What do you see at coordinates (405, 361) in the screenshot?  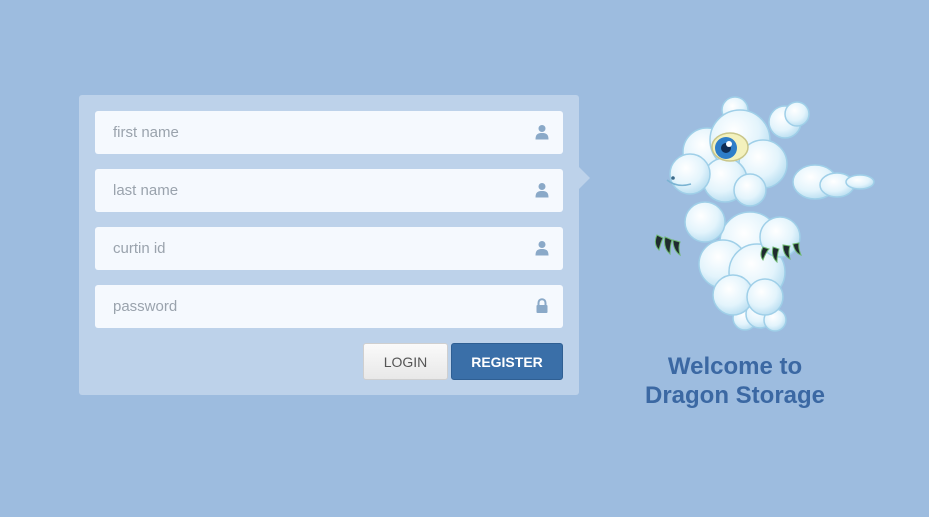 I see `login-button: LOGIN` at bounding box center [405, 361].